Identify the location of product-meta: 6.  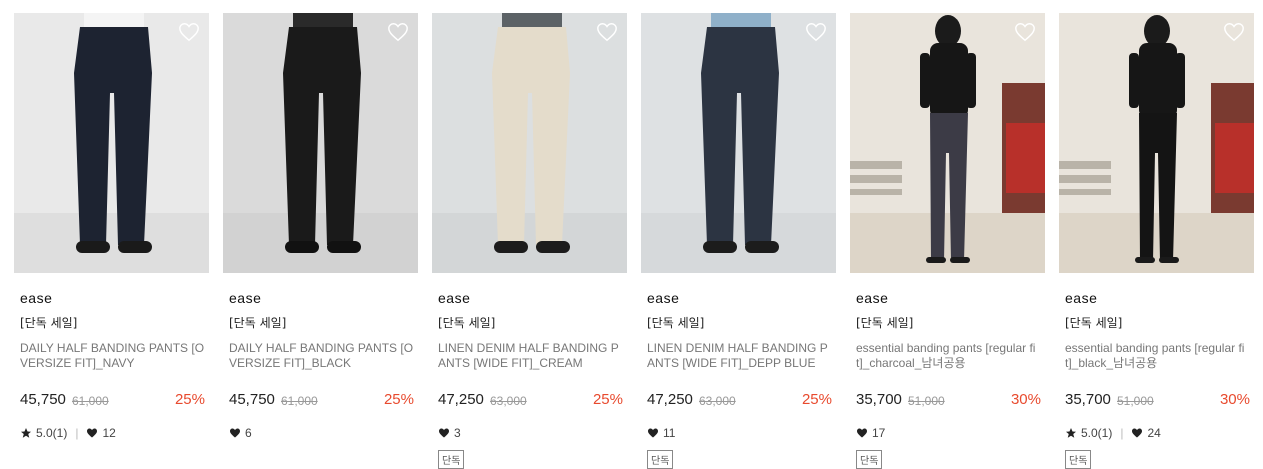
(240, 433).